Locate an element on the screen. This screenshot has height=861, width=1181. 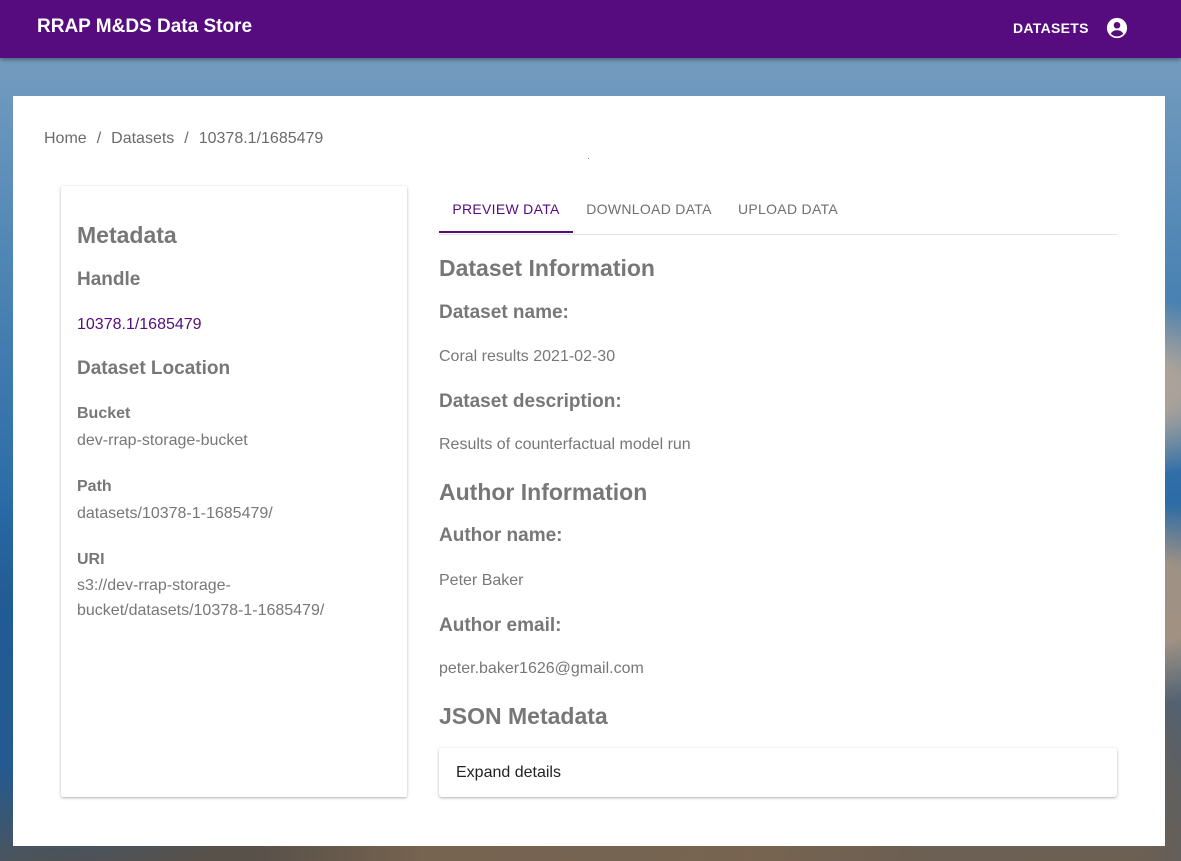
expand-details-accordion: Expand details is located at coordinates (778, 772).